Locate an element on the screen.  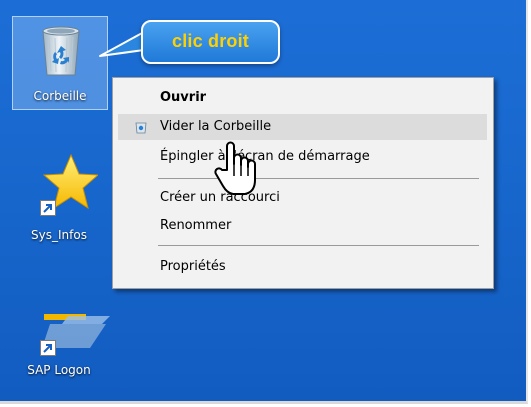
desktop-icon-label: Sys_Infos is located at coordinates (59, 235).